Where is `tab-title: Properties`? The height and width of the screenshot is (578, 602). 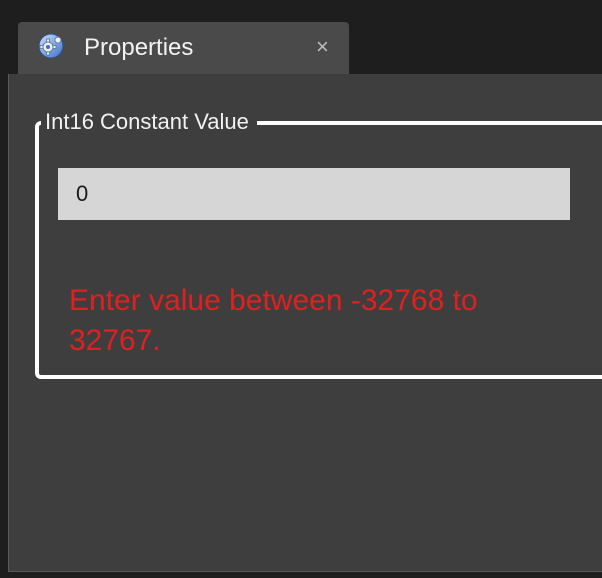 tab-title: Properties is located at coordinates (139, 47).